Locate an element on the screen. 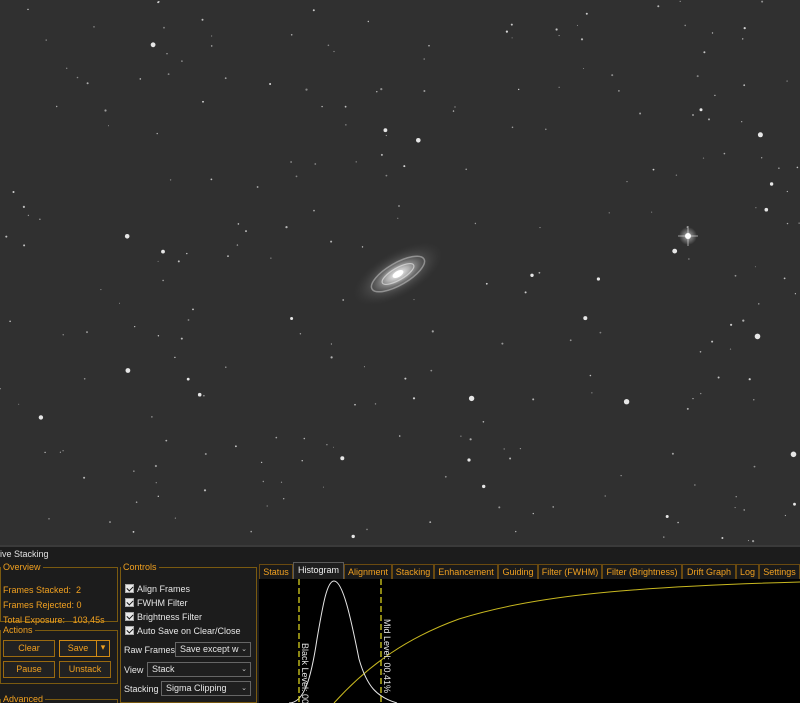 The width and height of the screenshot is (800, 703). total-exposure-value: 103,45s is located at coordinates (88, 620).